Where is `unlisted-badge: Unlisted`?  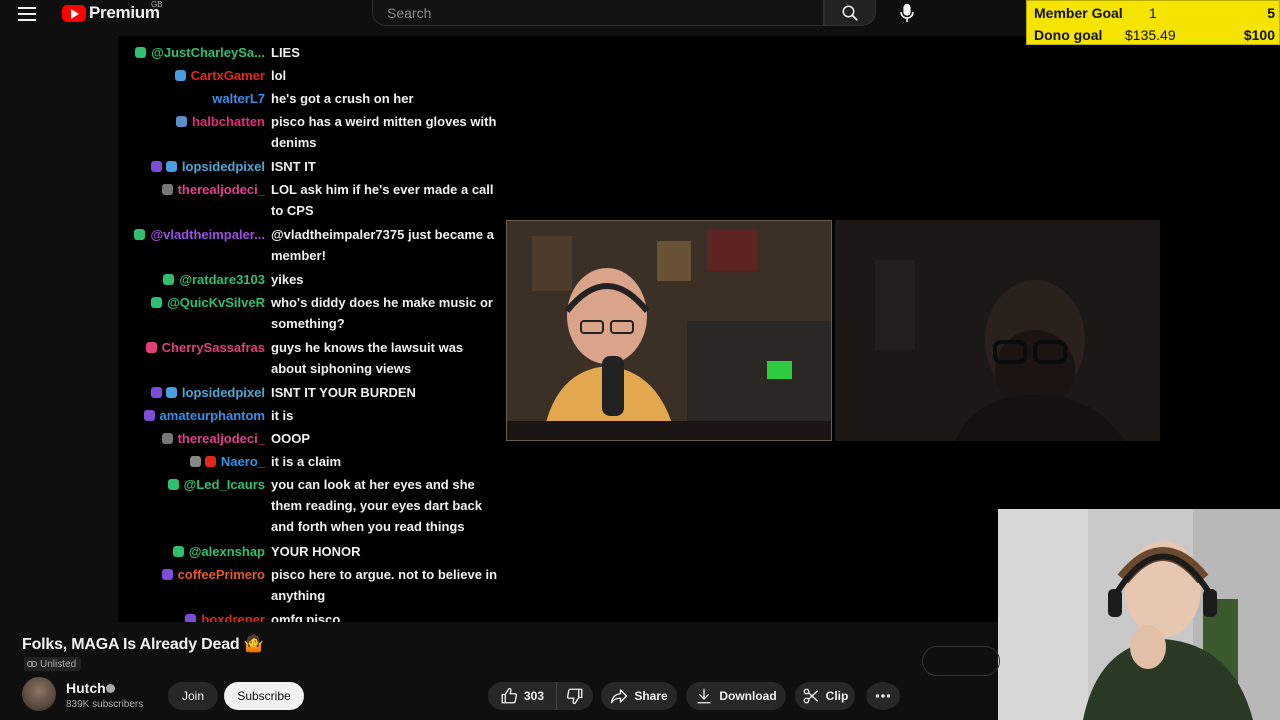 unlisted-badge: Unlisted is located at coordinates (53, 664).